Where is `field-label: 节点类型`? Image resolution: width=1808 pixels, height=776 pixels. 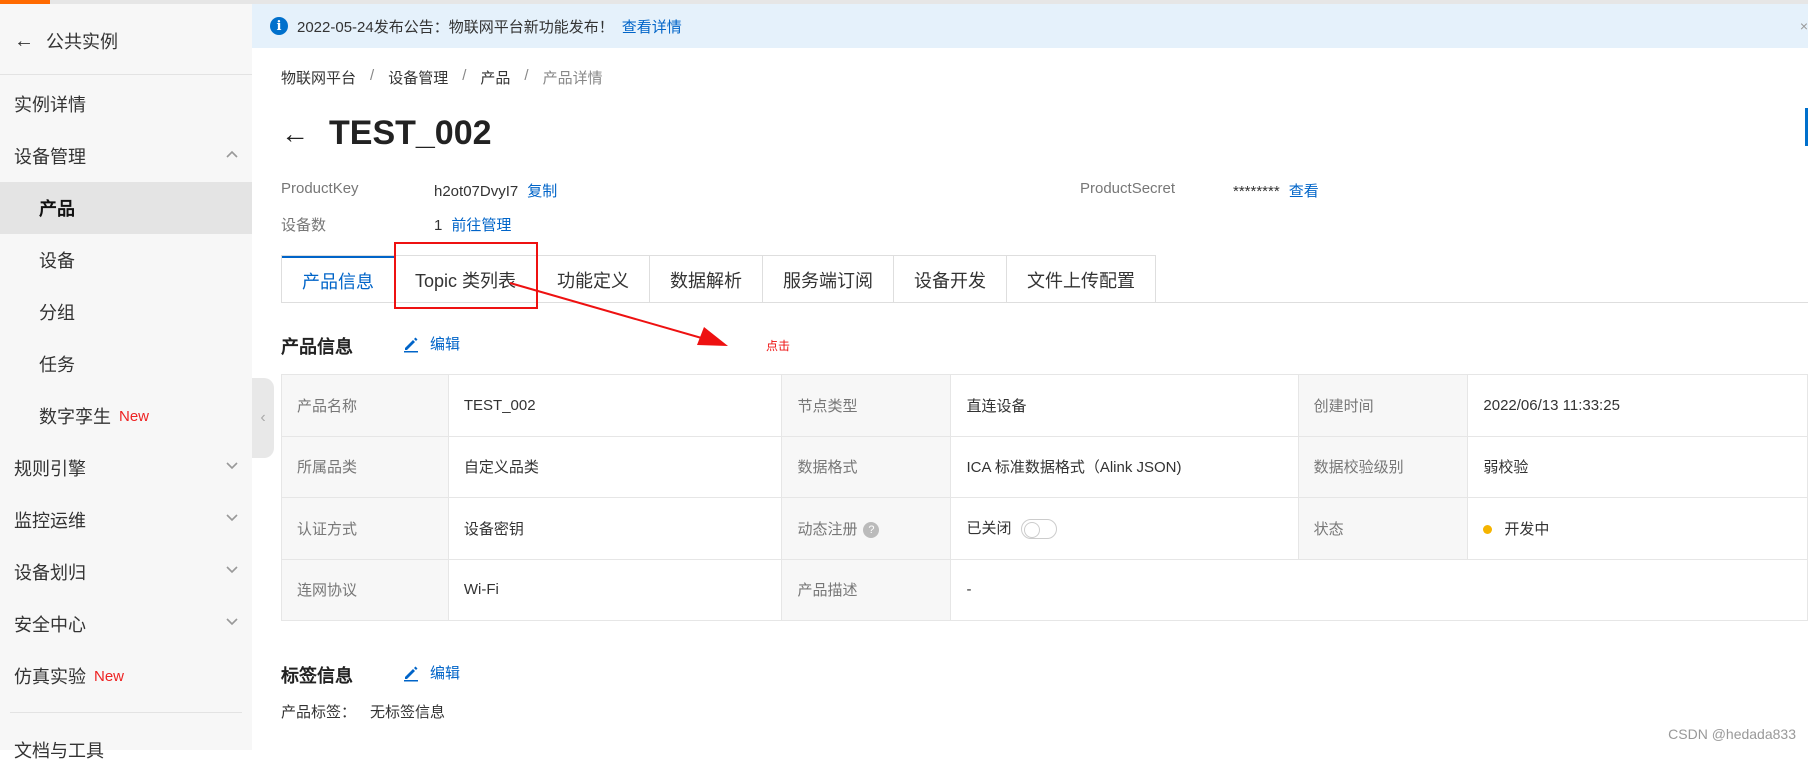 field-label: 节点类型 is located at coordinates (866, 405).